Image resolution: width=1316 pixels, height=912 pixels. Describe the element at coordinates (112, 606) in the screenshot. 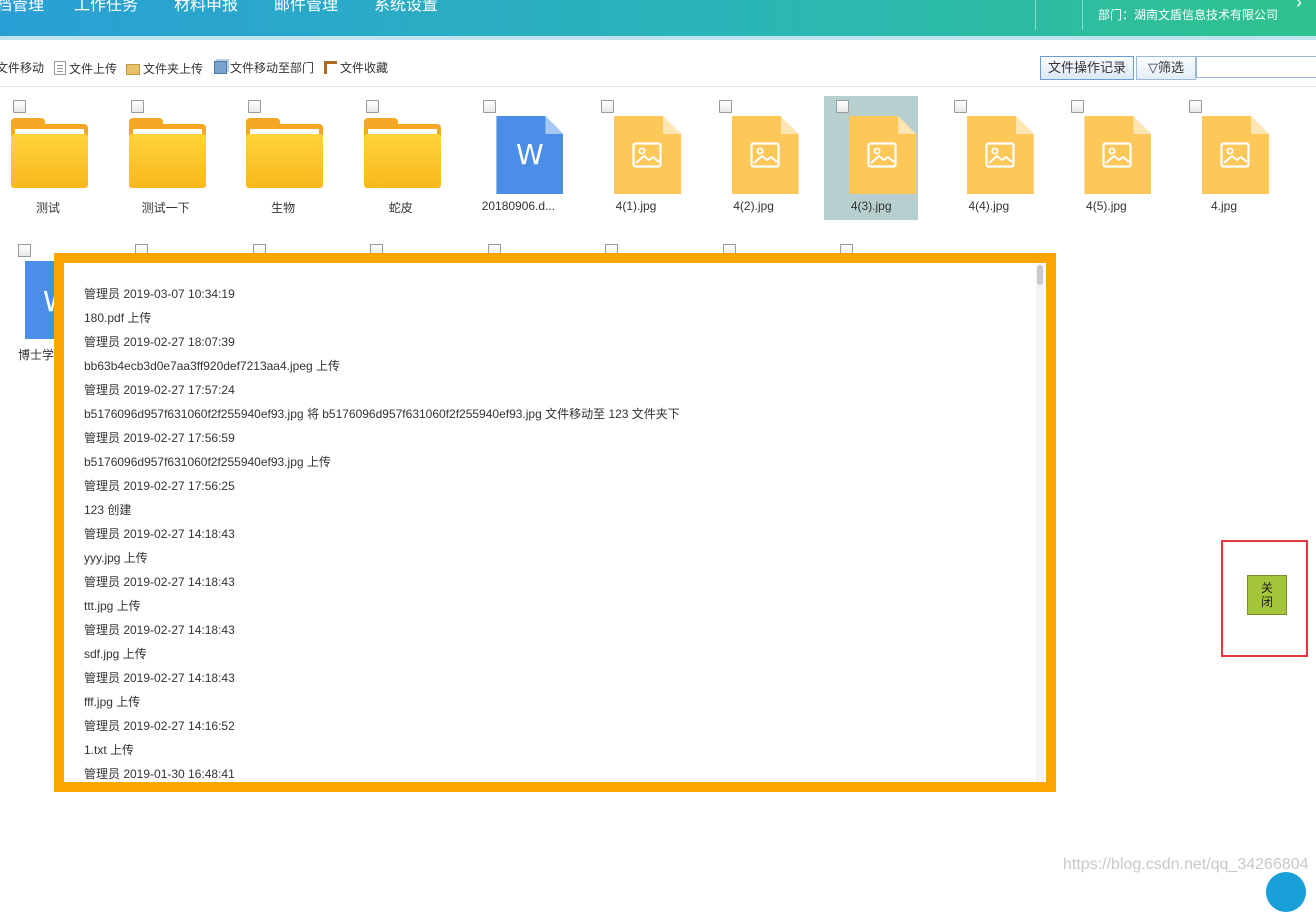

I see `log-entry: ttt.jpg 上传` at that location.